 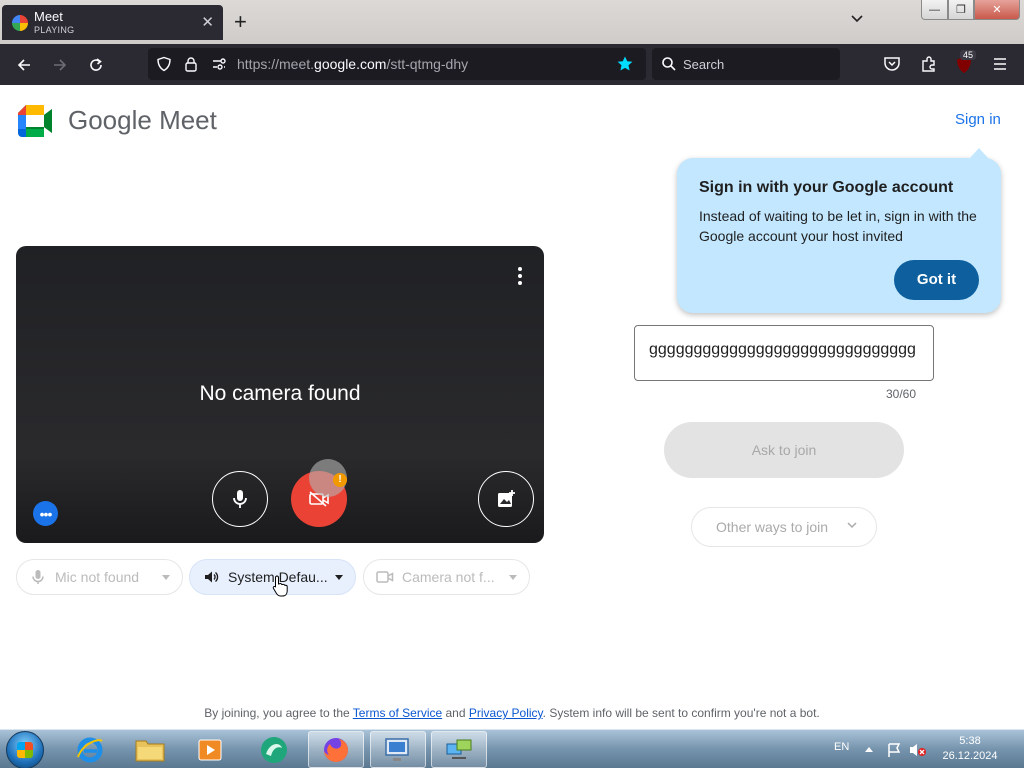 What do you see at coordinates (826, 187) in the screenshot?
I see `tooltip-heading: Sign in with your Google account` at bounding box center [826, 187].